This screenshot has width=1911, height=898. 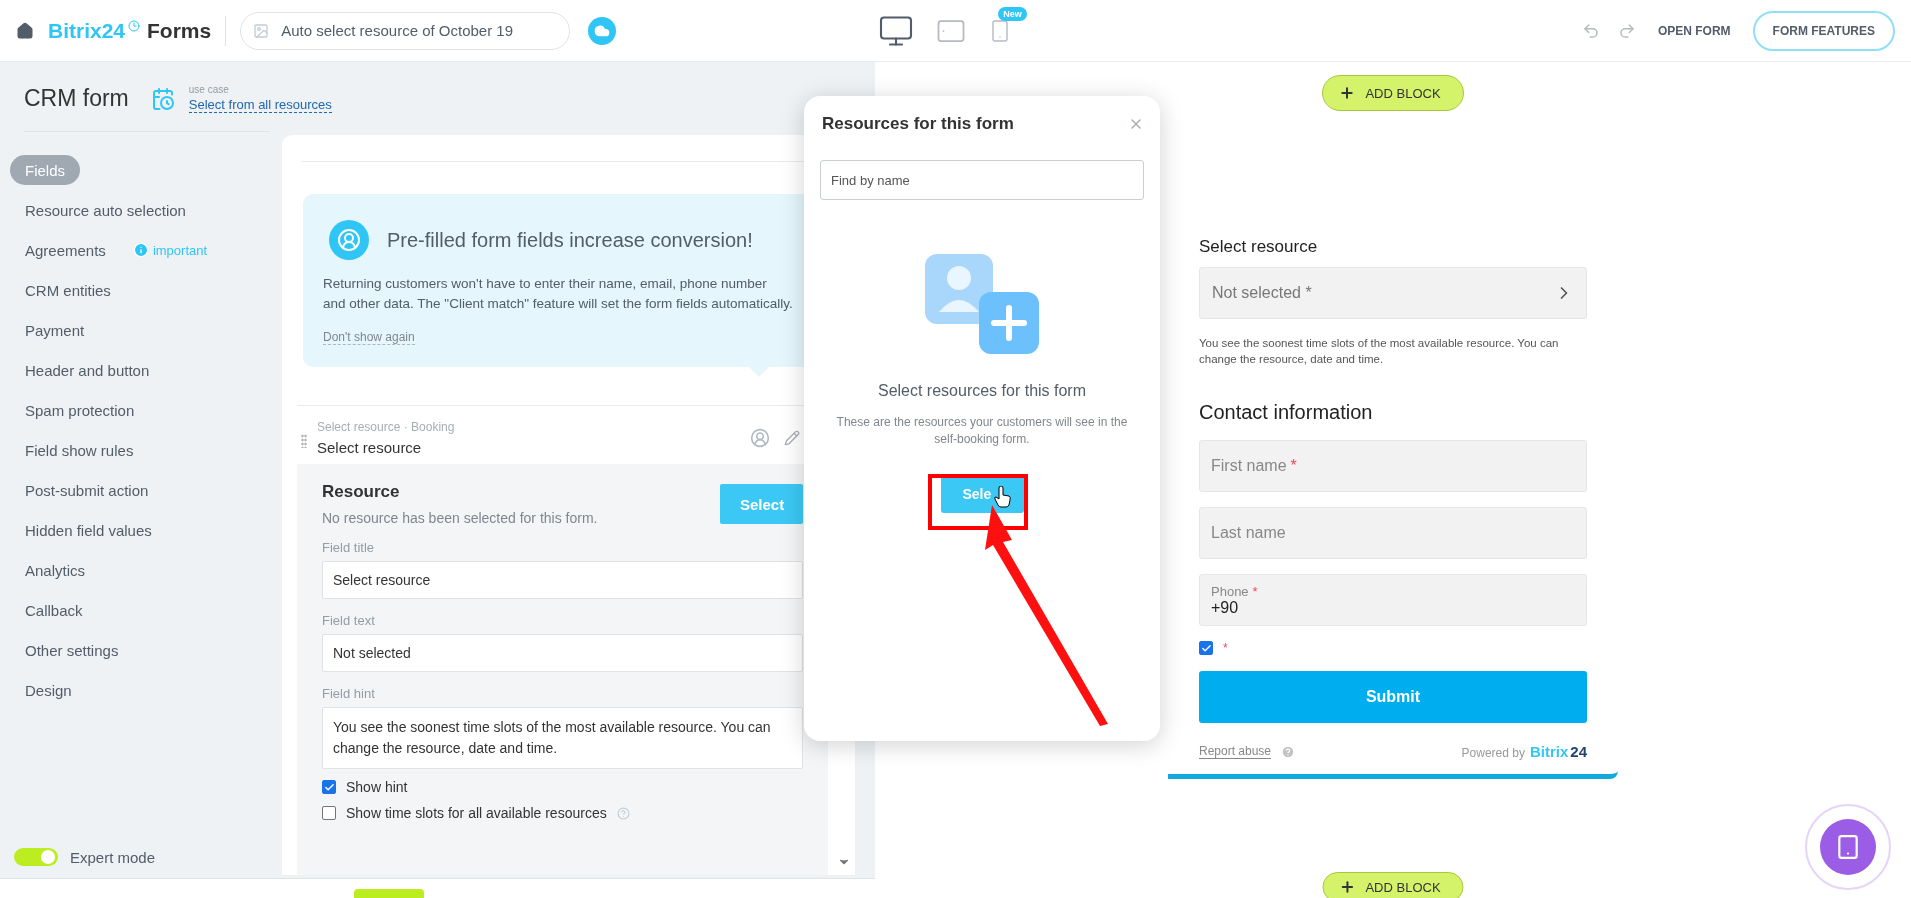 What do you see at coordinates (87, 30) in the screenshot?
I see `logo-brand: Bitrix24` at bounding box center [87, 30].